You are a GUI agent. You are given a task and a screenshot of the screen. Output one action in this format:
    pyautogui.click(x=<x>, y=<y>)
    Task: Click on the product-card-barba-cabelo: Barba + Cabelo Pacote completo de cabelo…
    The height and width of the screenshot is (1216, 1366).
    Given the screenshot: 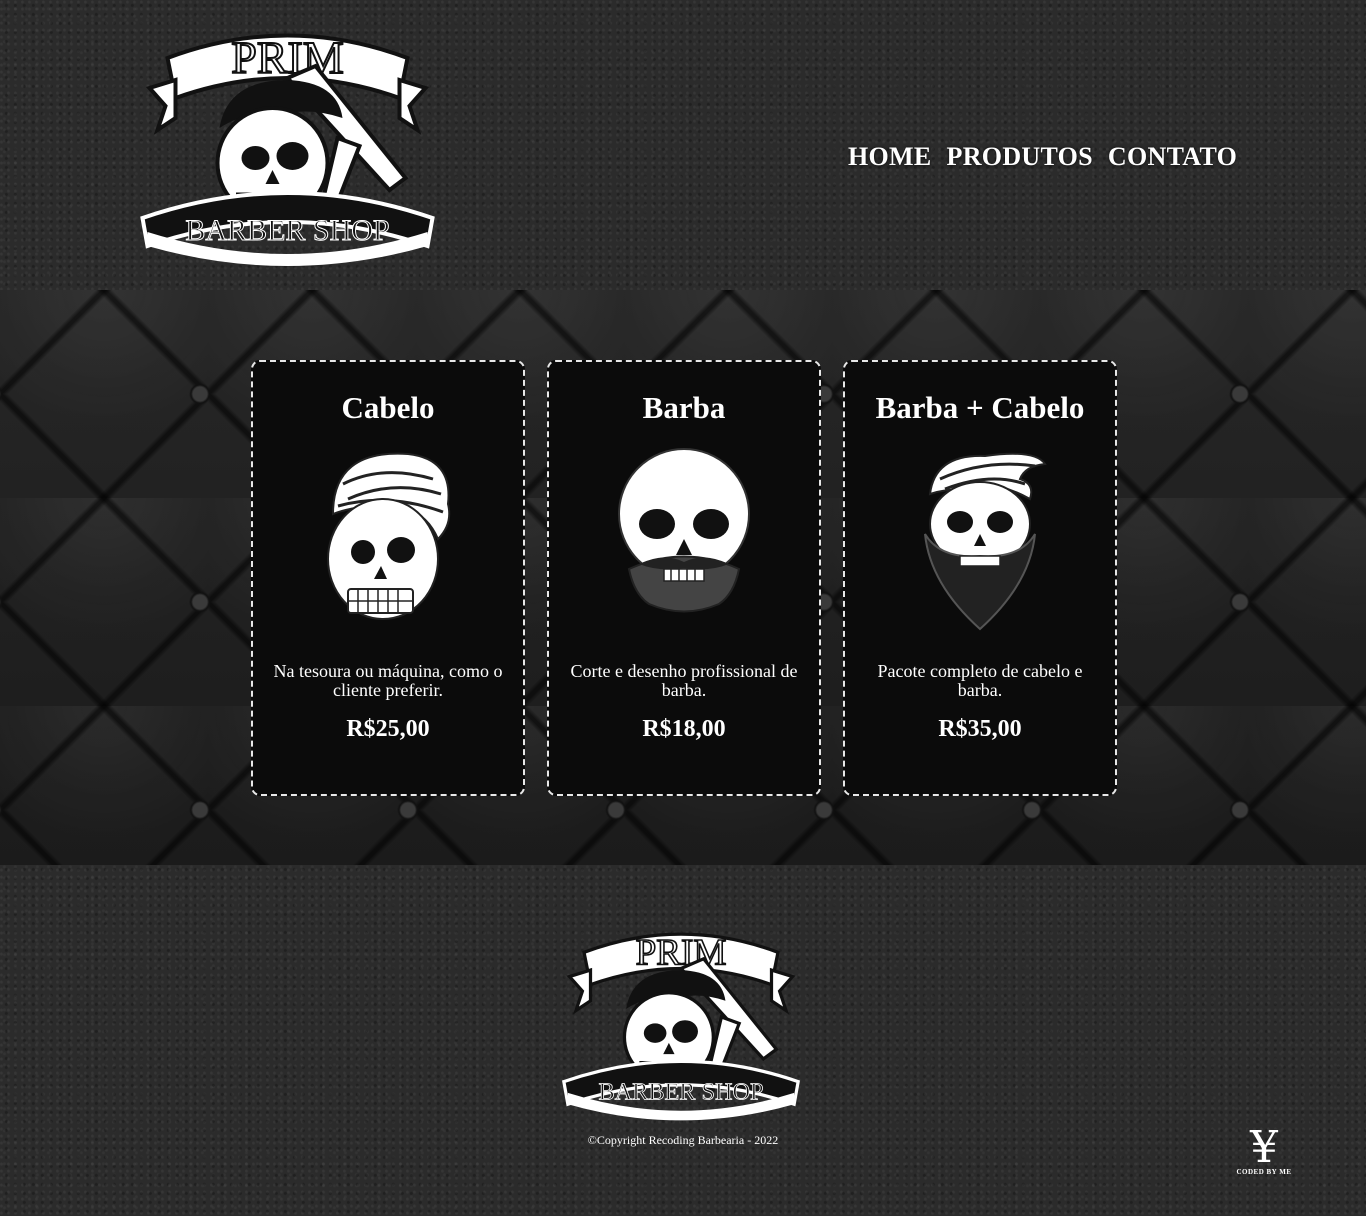 What is the action you would take?
    pyautogui.click(x=980, y=578)
    